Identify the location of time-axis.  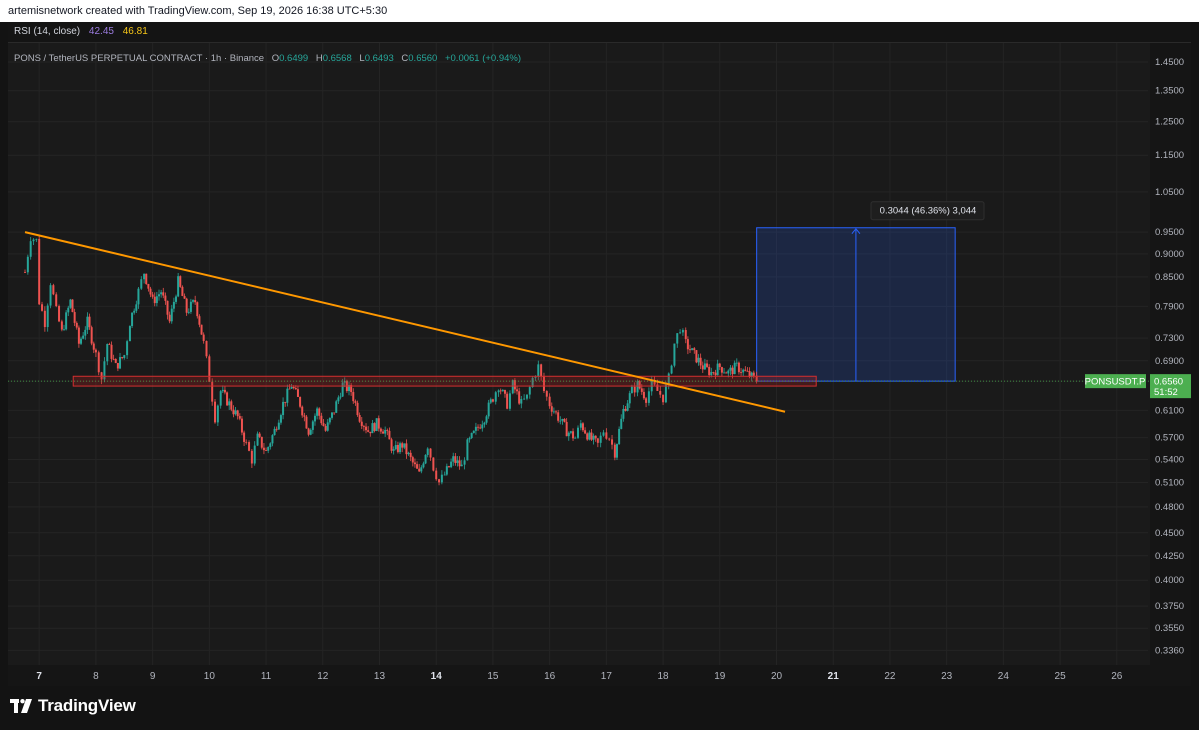
(599, 675).